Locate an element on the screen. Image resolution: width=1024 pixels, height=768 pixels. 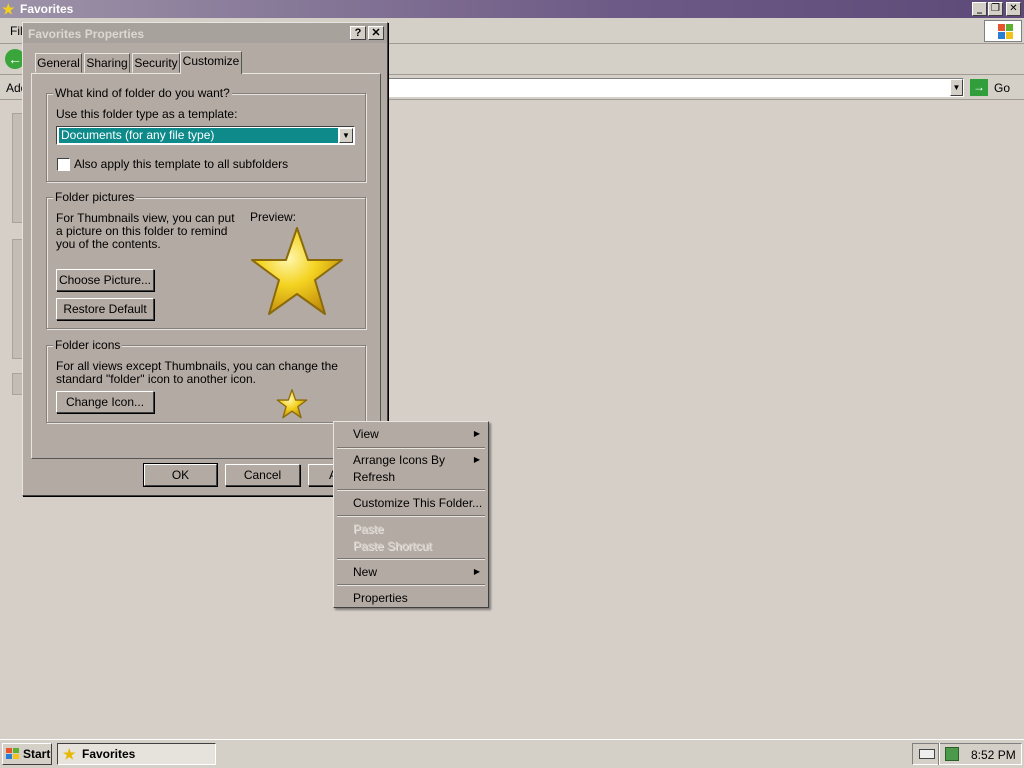
menu-item-paste-shortcut: Paste Shortcut is located at coordinates (392, 546).